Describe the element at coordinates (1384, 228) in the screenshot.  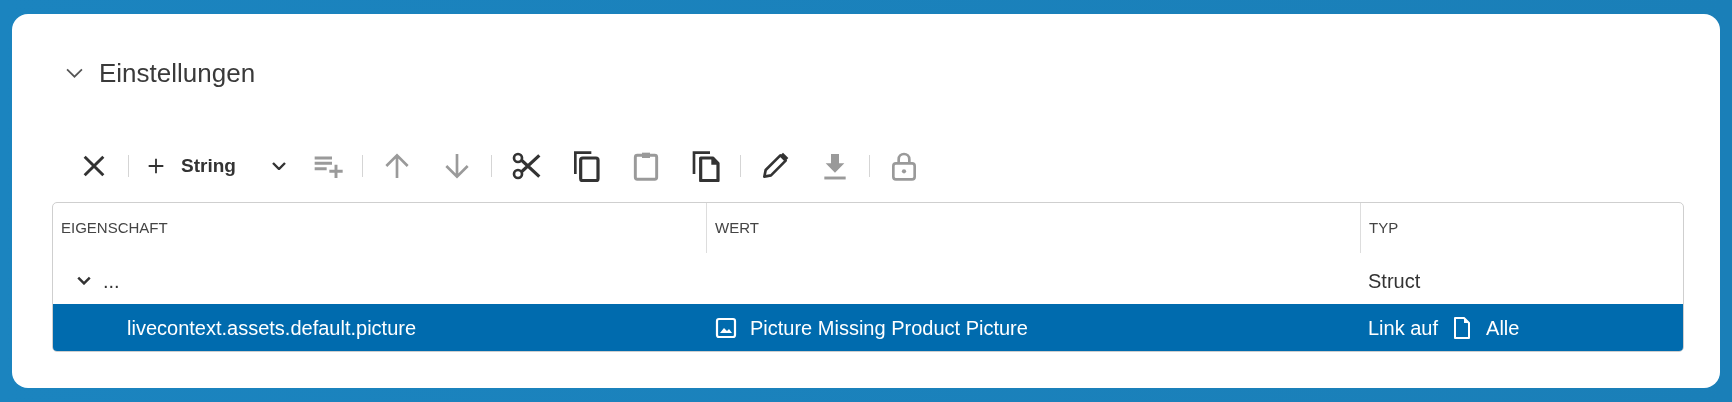
I see `column-header: TYP` at that location.